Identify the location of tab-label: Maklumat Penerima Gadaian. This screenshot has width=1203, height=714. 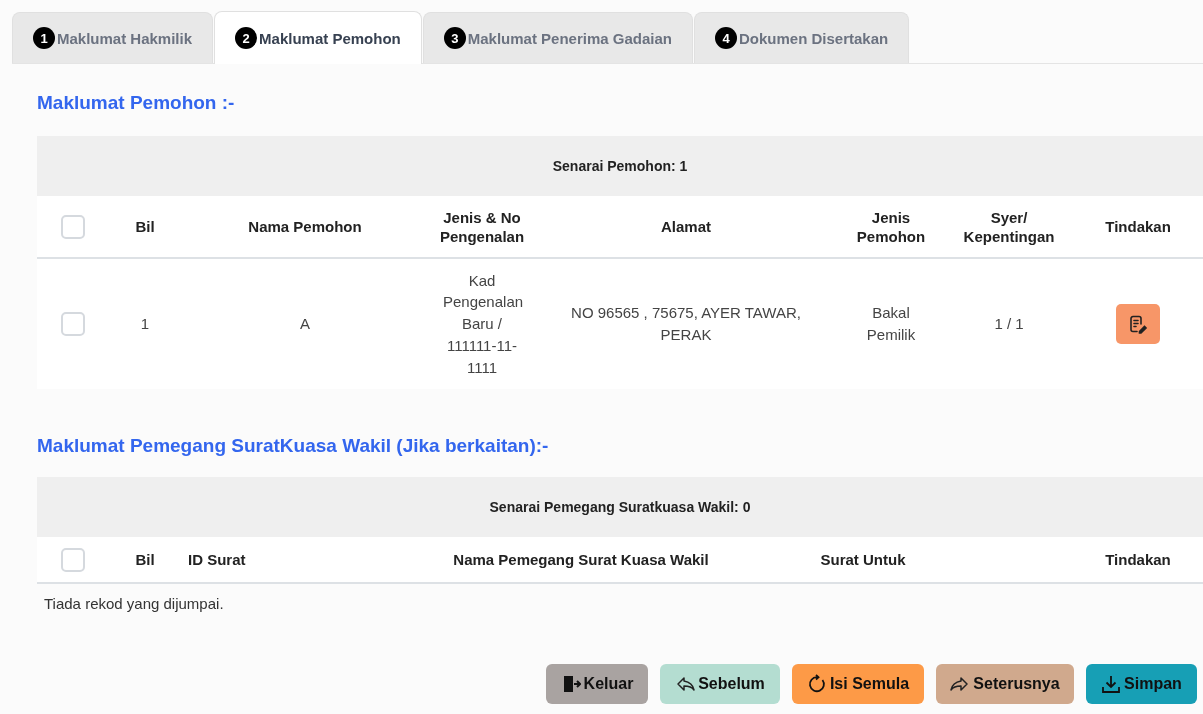
(569, 38).